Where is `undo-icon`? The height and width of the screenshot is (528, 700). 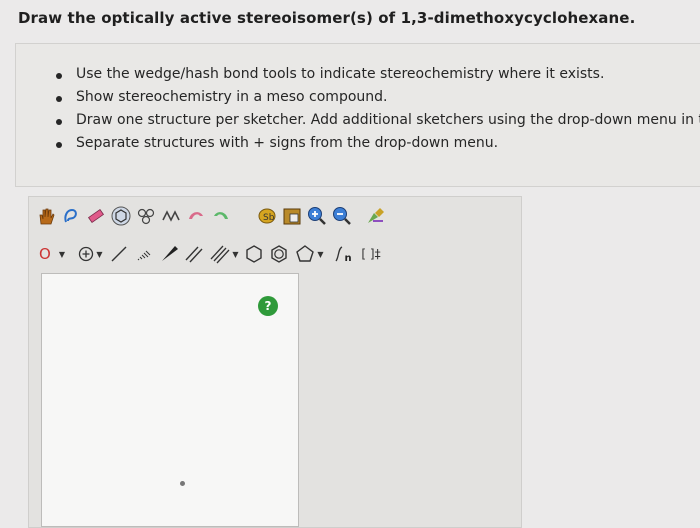 undo-icon is located at coordinates (196, 216).